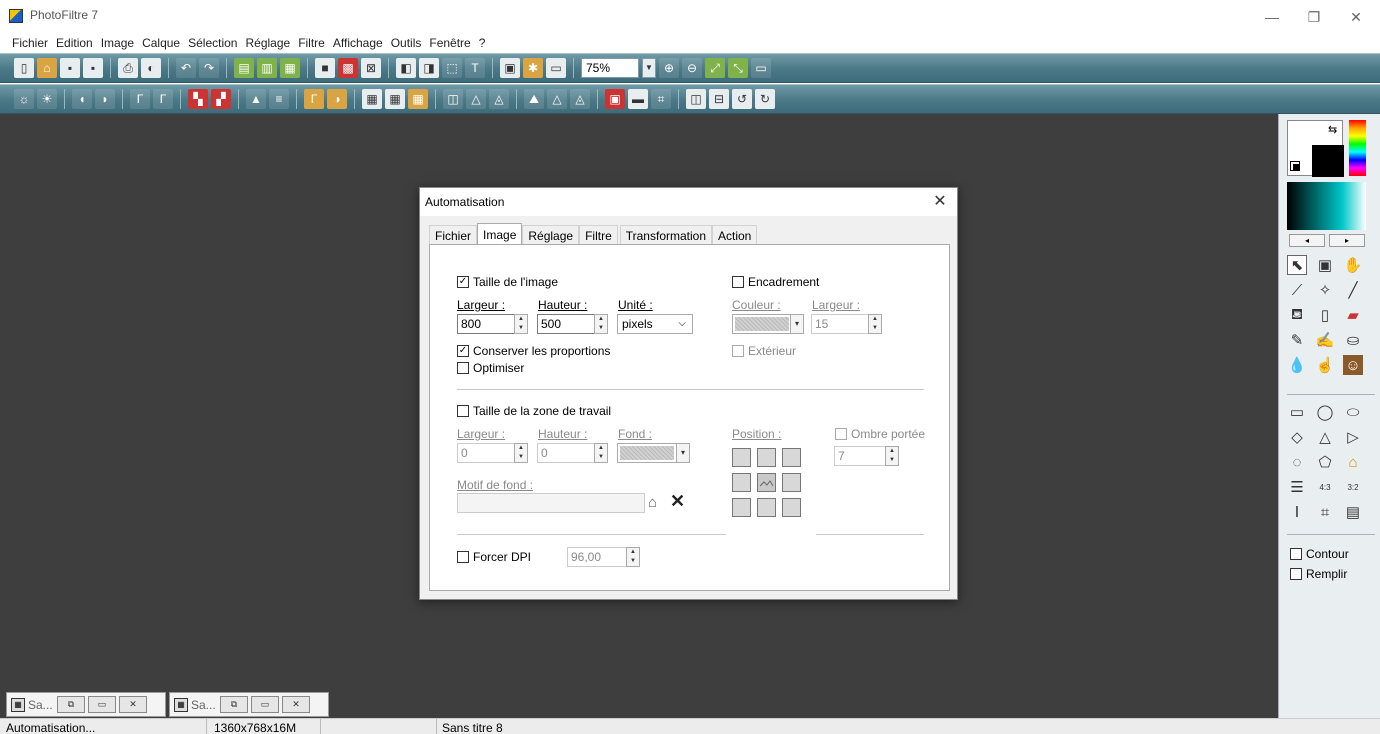 This screenshot has height=734, width=1380. What do you see at coordinates (840, 324) in the screenshot?
I see `frame-width-input: 15` at bounding box center [840, 324].